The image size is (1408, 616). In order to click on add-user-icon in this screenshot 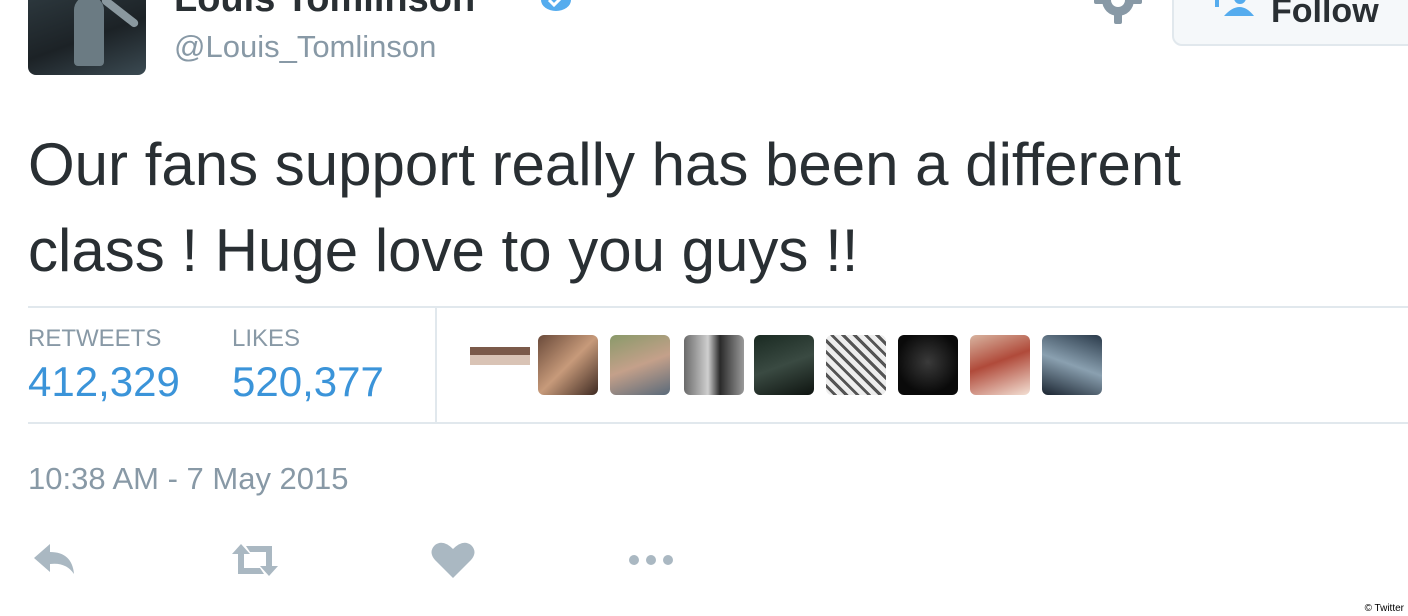, I will do `click(1234, 8)`.